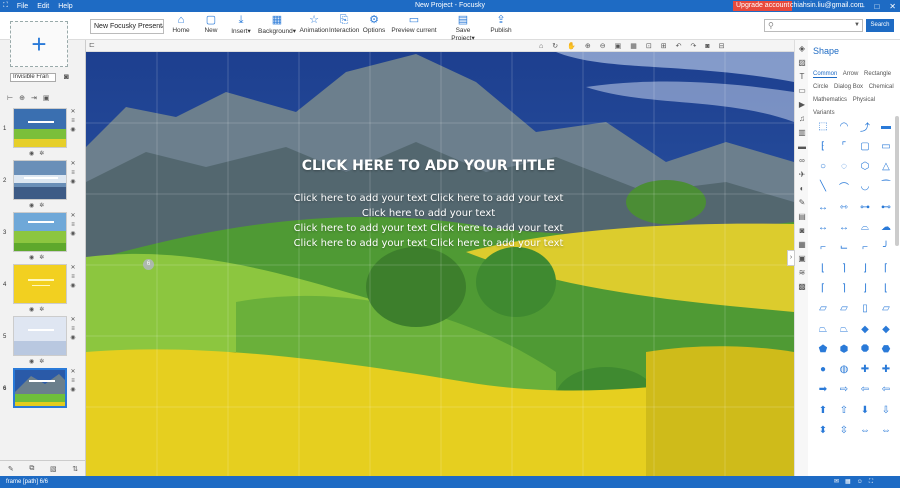  Describe the element at coordinates (679, 46) in the screenshot. I see `undo-icon: ↶` at that location.